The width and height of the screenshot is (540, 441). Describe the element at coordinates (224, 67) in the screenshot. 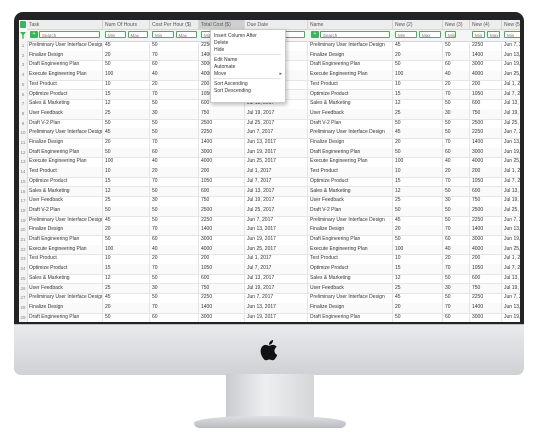

I see `context-menu-item: Automate` at that location.